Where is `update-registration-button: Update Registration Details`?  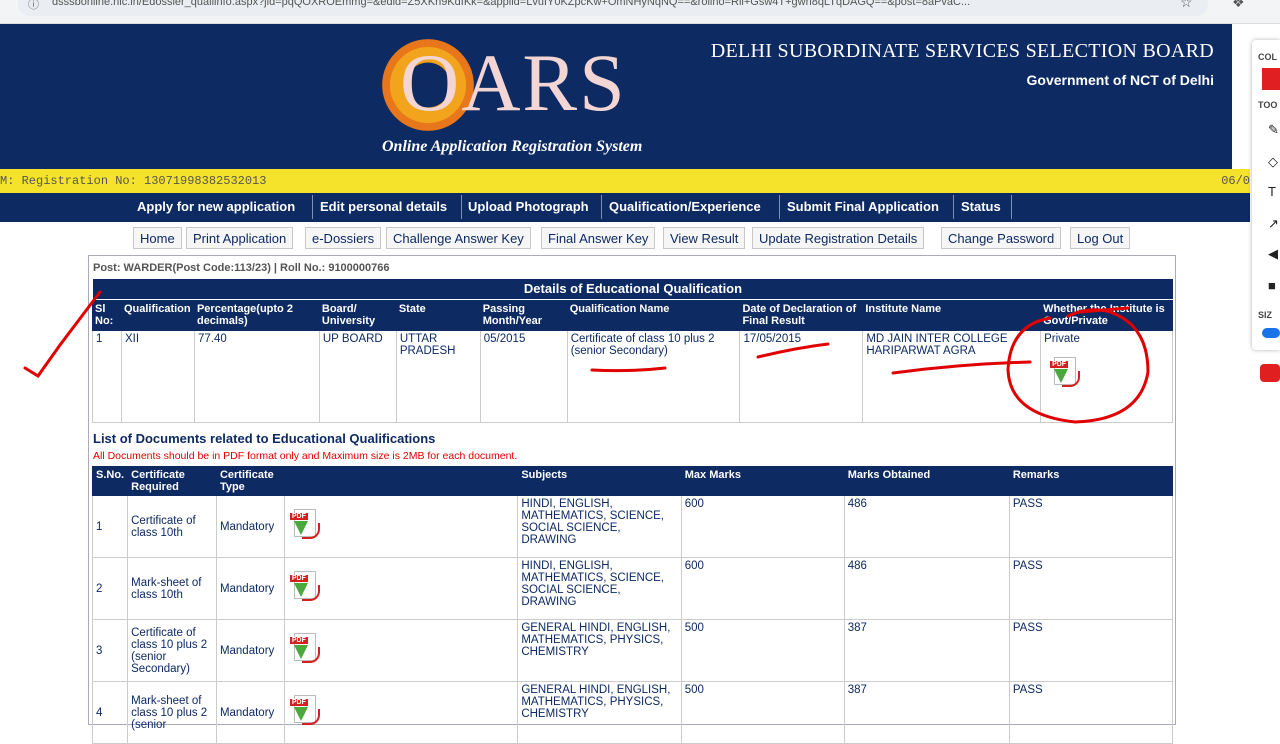
update-registration-button: Update Registration Details is located at coordinates (838, 238).